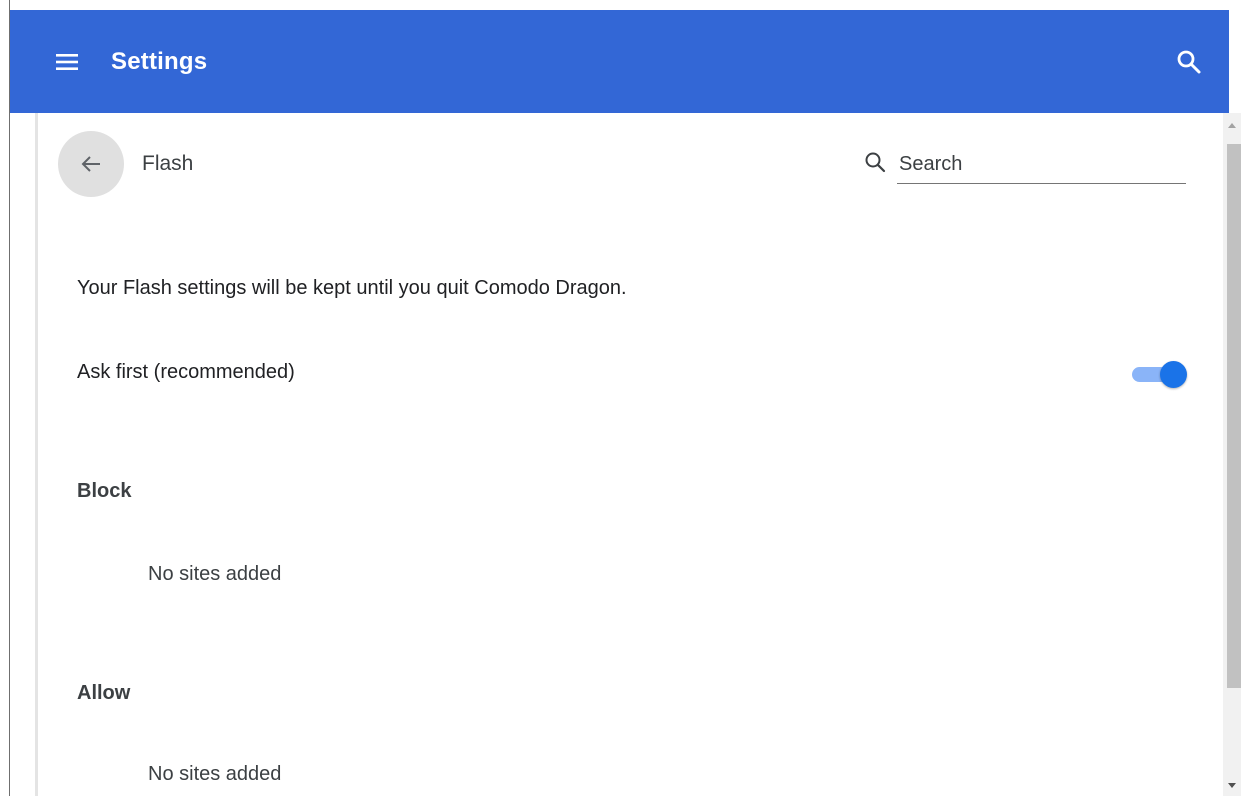  I want to click on block-empty-text: No sites added, so click(215, 574).